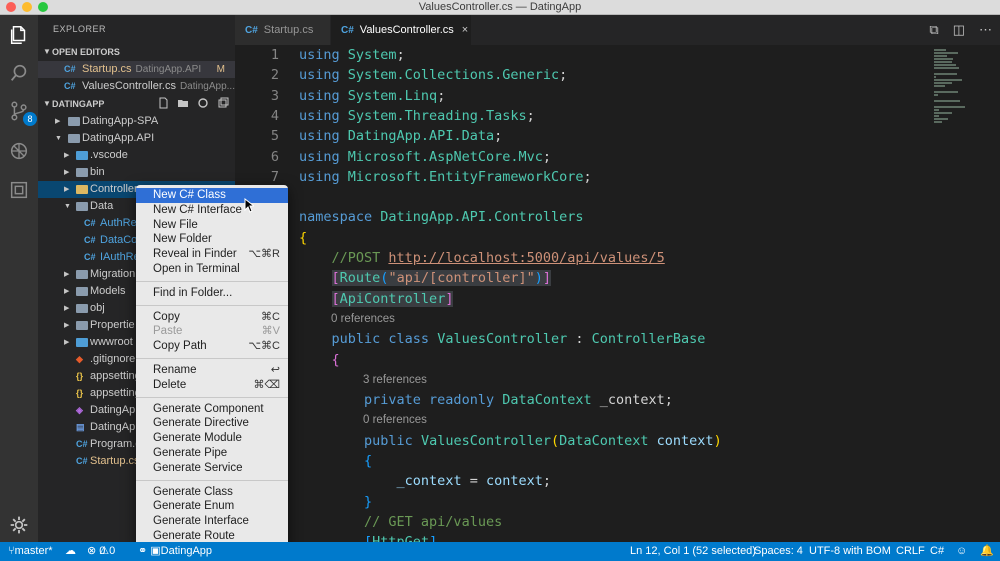  Describe the element at coordinates (580, 299) in the screenshot. I see `code-line: [ApiController]` at that location.